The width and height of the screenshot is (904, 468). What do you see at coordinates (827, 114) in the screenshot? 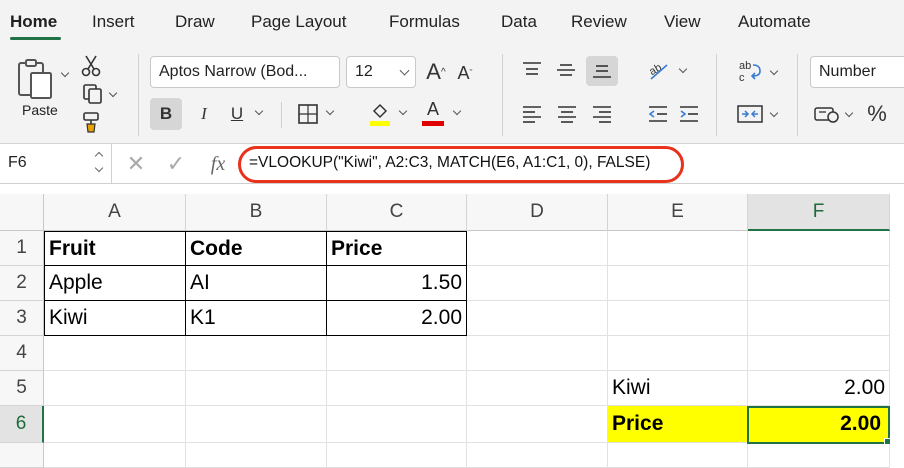
I see `currency-format-icon` at bounding box center [827, 114].